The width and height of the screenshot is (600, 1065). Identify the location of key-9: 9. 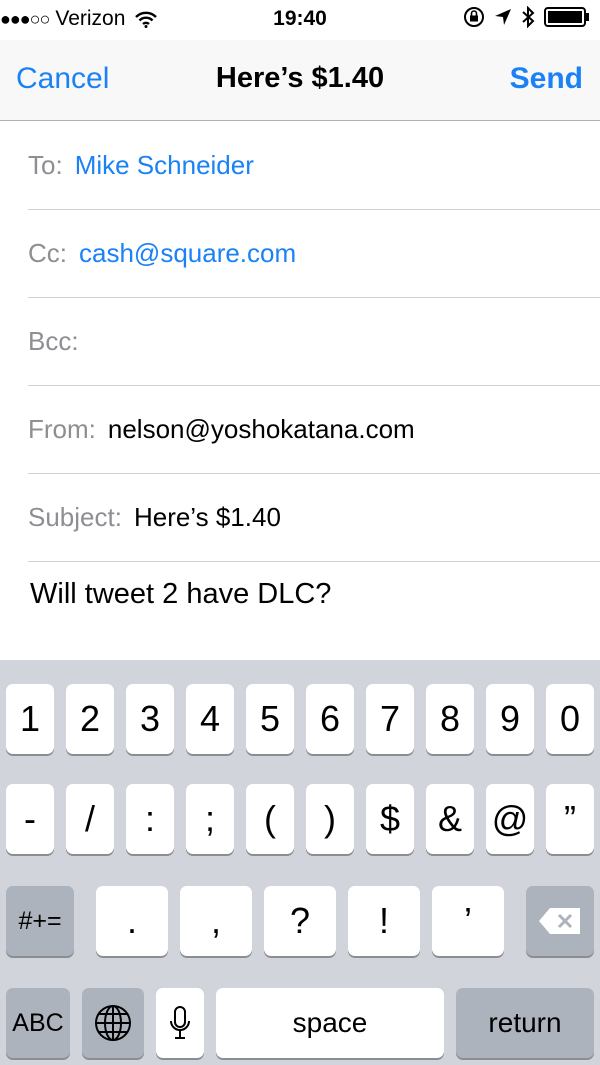
(510, 719).